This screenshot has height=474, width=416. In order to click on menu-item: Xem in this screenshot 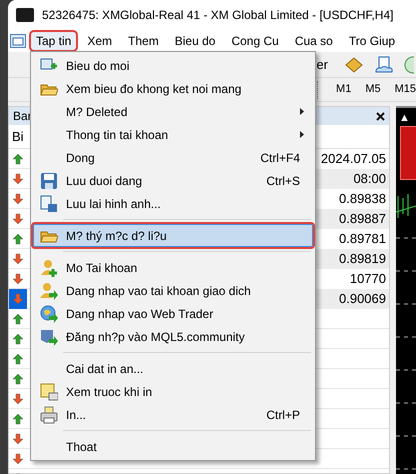, I will do `click(100, 41)`.